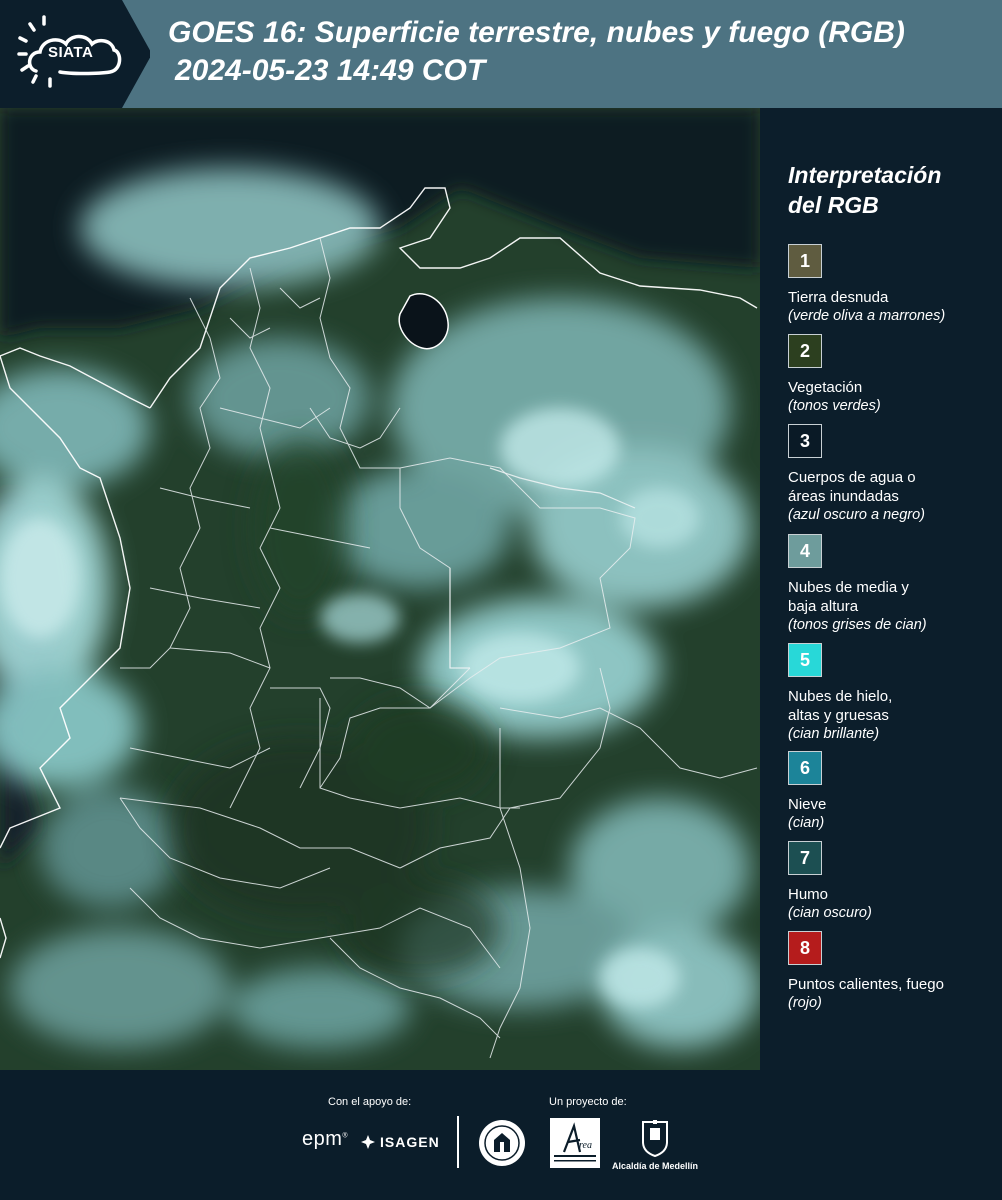 This screenshot has height=1200, width=1002. I want to click on legend-item-label: Nieve, so click(807, 804).